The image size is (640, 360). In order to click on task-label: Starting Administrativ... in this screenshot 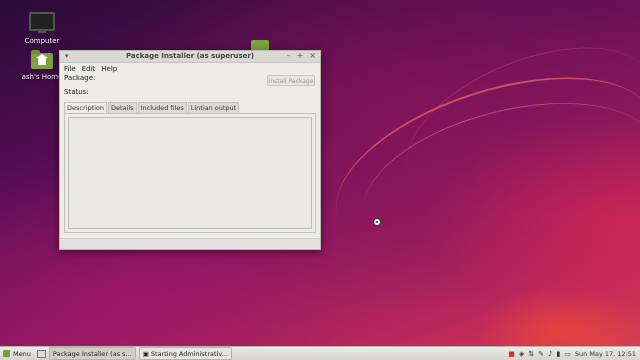, I will do `click(189, 353)`.